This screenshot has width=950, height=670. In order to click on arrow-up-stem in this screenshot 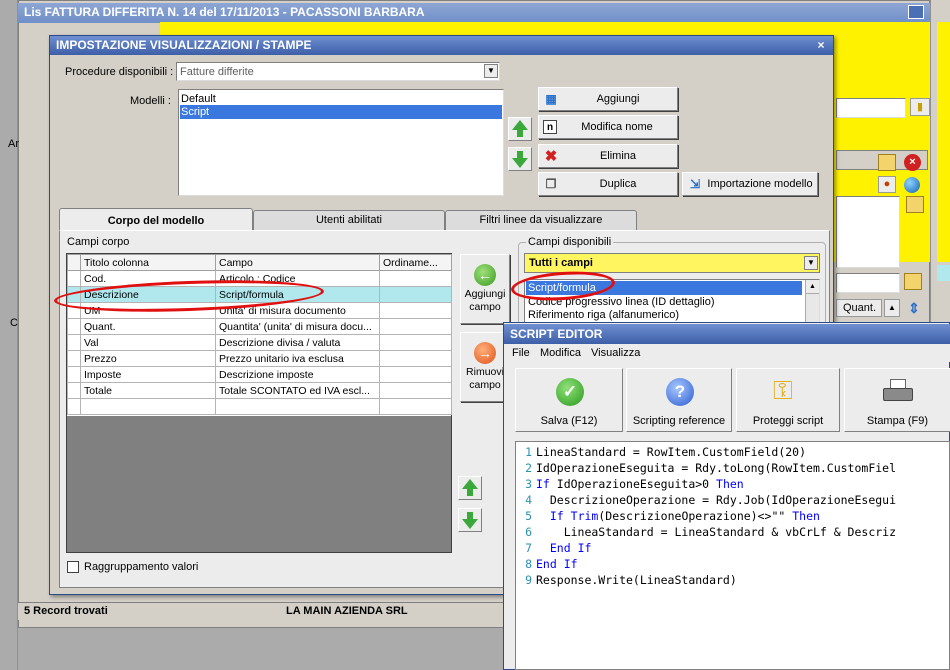, I will do `click(520, 133)`.